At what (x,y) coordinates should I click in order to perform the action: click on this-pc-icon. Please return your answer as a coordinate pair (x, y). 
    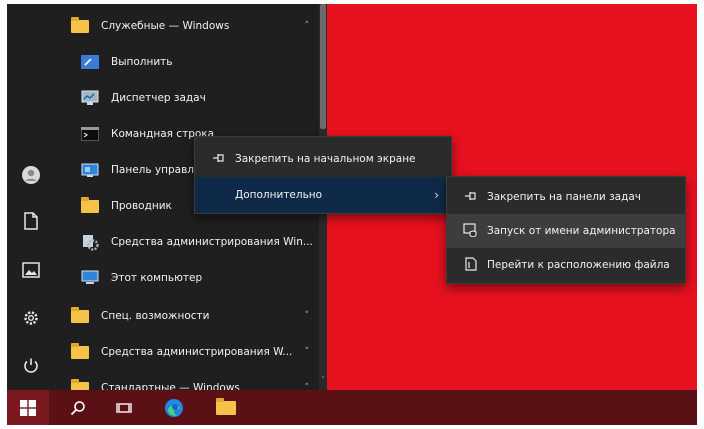
    Looking at the image, I should click on (90, 278).